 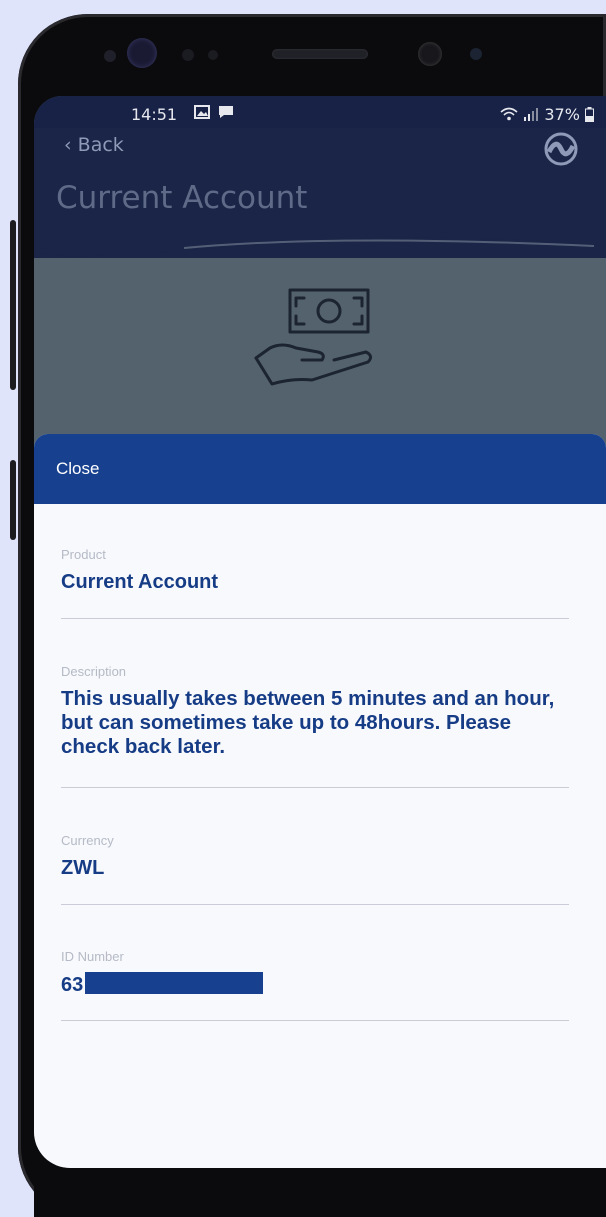 What do you see at coordinates (142, 53) in the screenshot?
I see `iris-sensor` at bounding box center [142, 53].